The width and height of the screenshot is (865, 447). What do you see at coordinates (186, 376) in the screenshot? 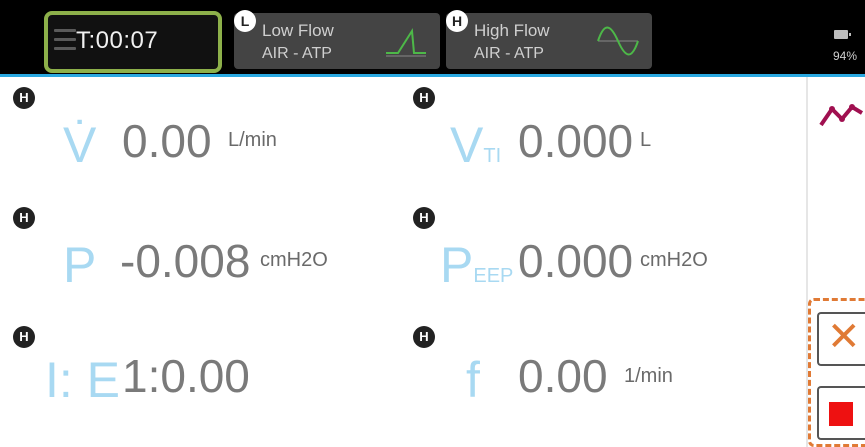
I see `ie-ratio-value: 1:0.00` at bounding box center [186, 376].